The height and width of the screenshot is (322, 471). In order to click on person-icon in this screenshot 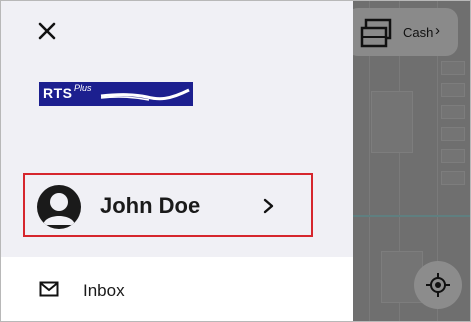, I will do `click(59, 207)`.